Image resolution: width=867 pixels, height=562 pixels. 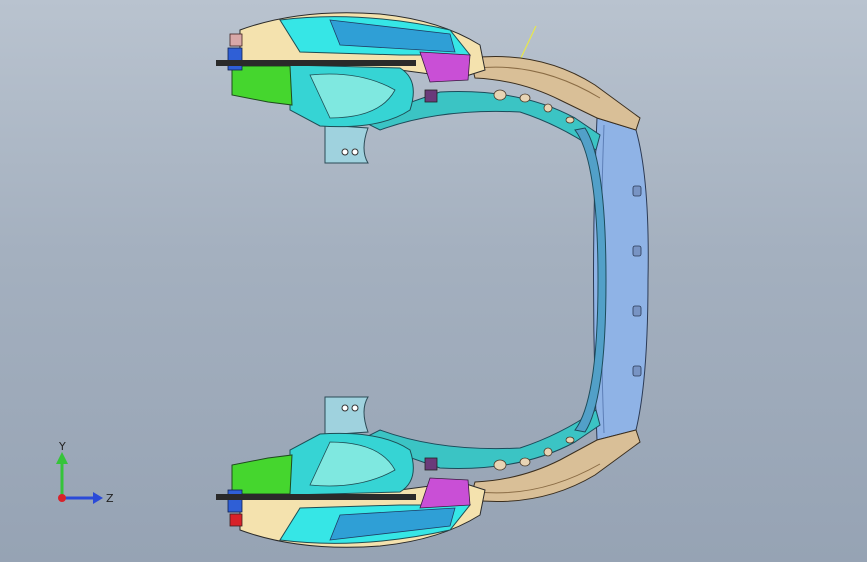 What do you see at coordinates (85, 472) in the screenshot?
I see `coordinate-triad: Y Z` at bounding box center [85, 472].